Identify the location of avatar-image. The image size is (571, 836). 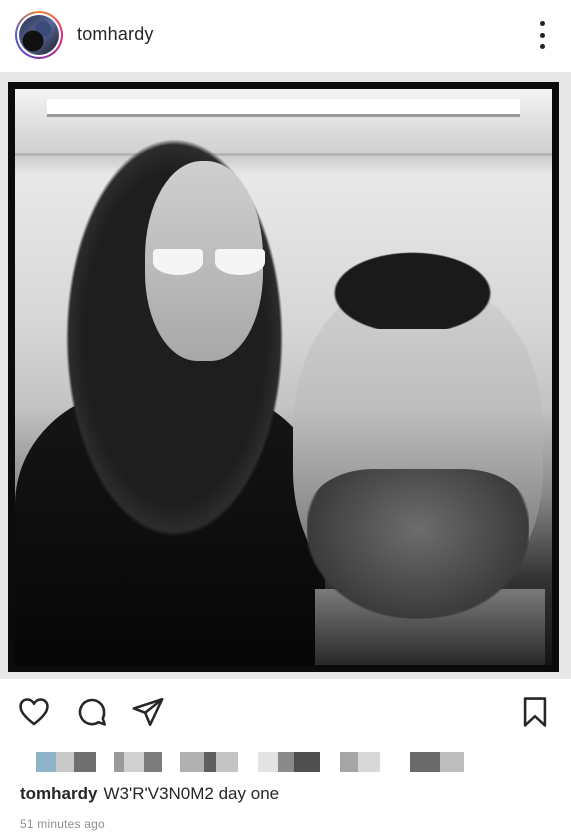
(39, 35).